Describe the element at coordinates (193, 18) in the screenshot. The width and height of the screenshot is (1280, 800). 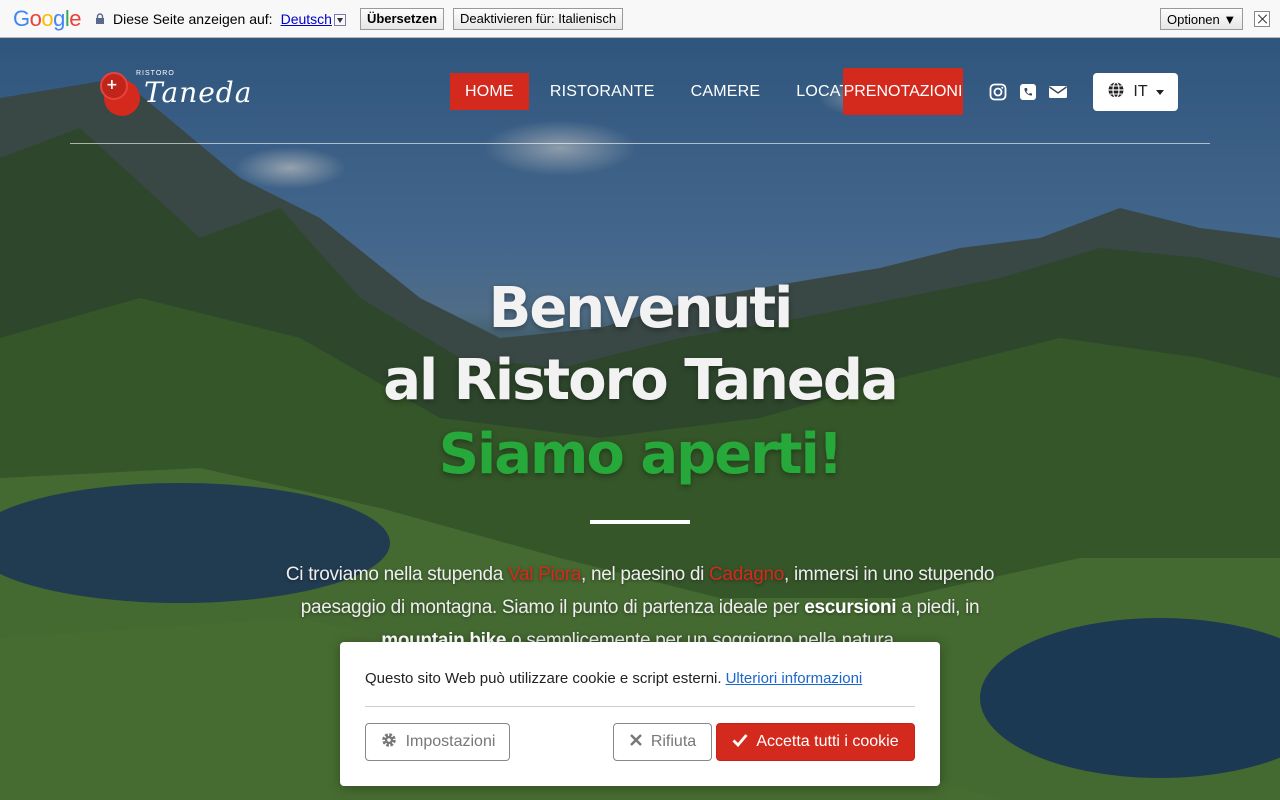
I see `translate-prompt: Diese Seite anzeigen auf:` at that location.